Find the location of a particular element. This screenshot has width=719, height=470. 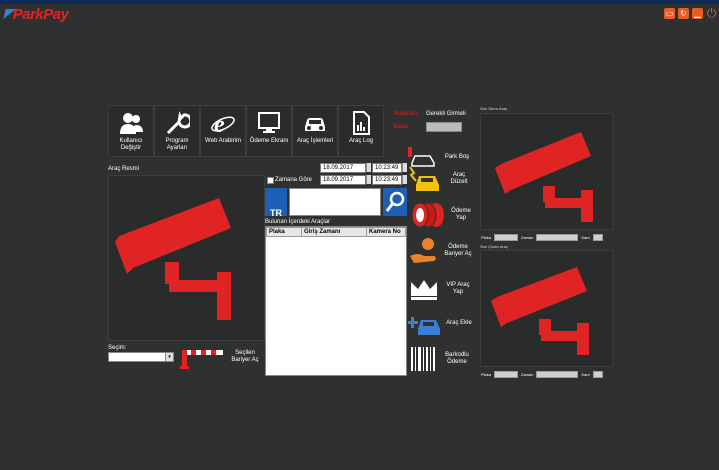

date-to-spinner is located at coordinates (368, 179).